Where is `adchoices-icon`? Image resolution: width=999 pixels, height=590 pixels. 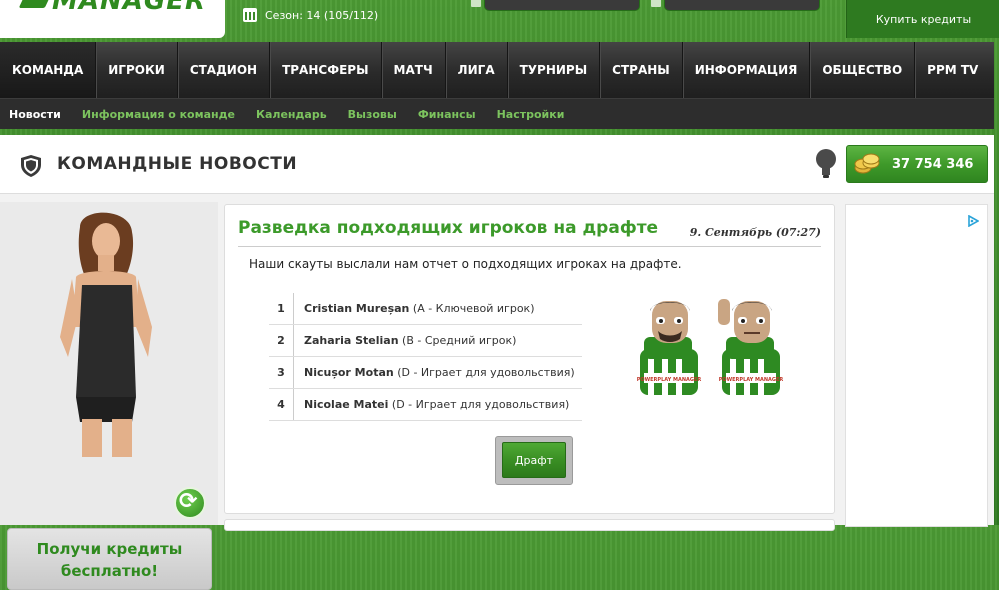
adchoices-icon is located at coordinates (973, 221).